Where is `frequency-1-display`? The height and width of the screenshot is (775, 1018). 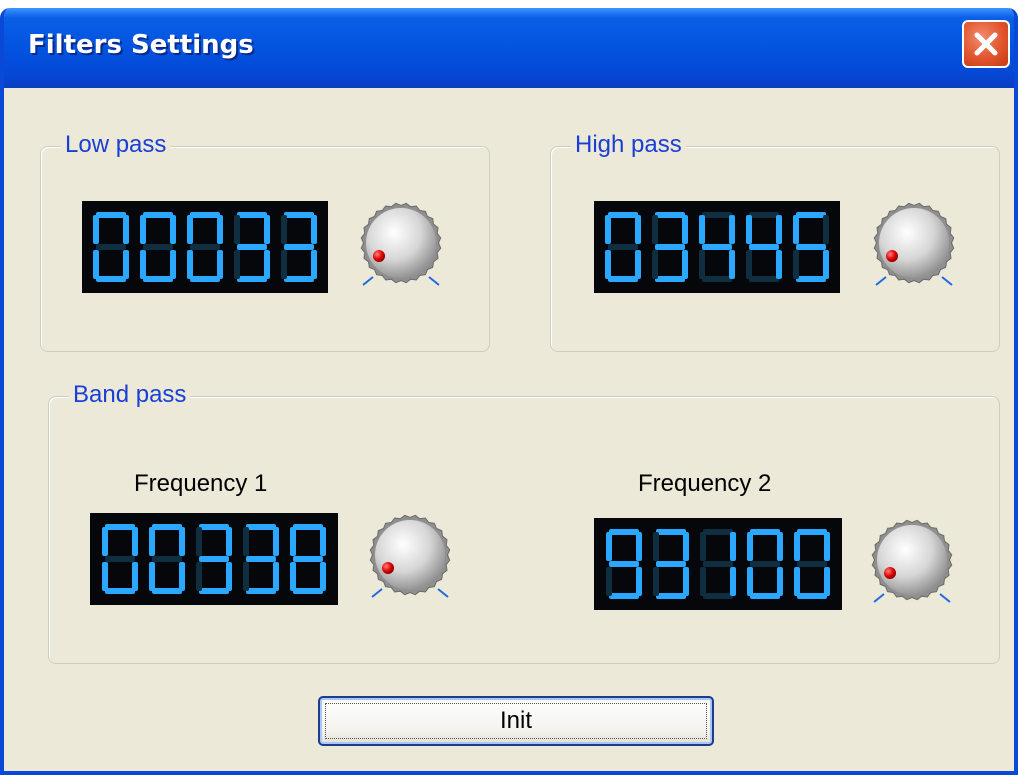 frequency-1-display is located at coordinates (214, 559).